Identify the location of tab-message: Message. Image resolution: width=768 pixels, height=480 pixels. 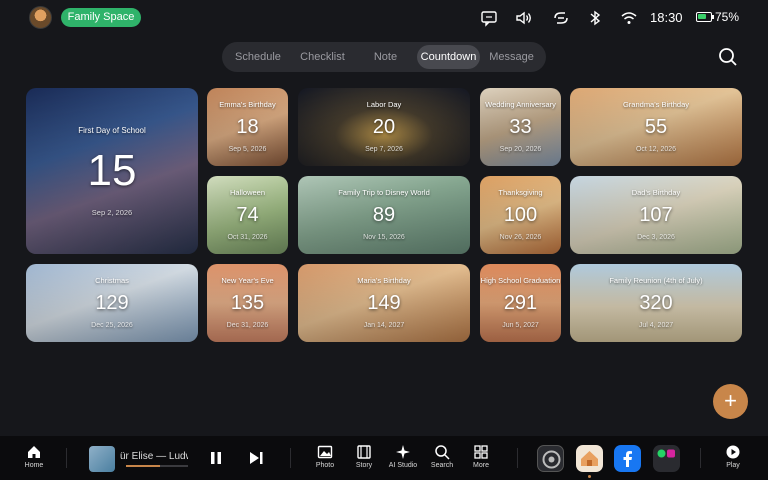
(511, 57).